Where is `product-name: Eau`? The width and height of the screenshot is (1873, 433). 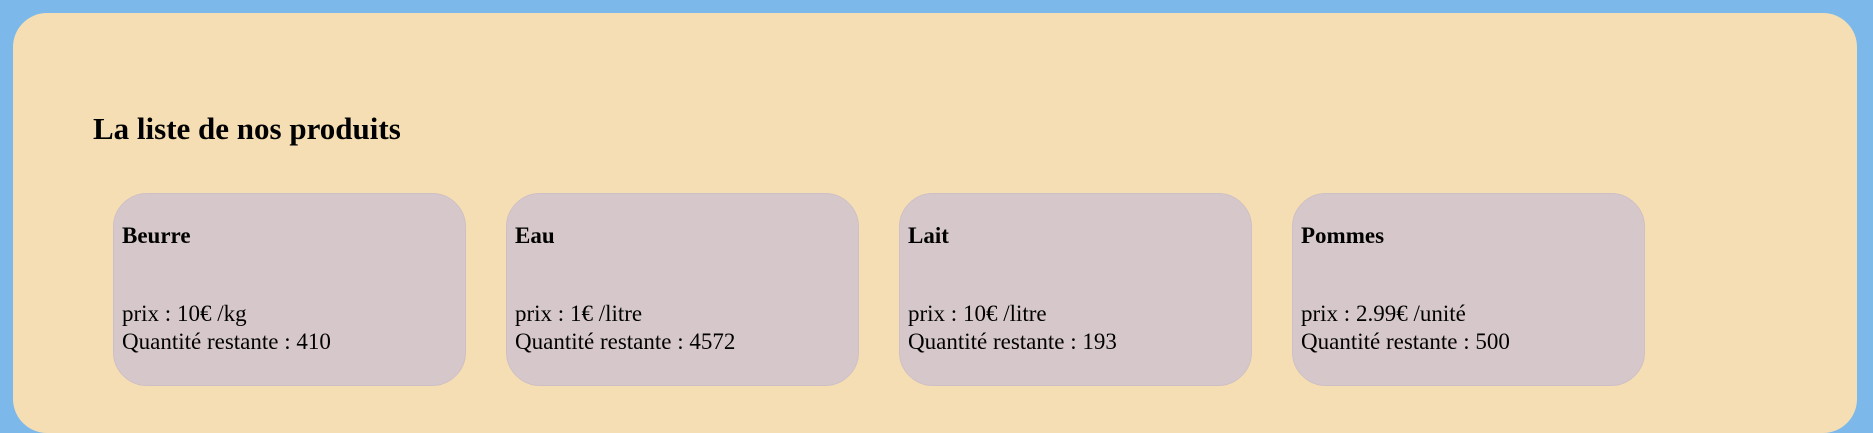
product-name: Eau is located at coordinates (535, 235).